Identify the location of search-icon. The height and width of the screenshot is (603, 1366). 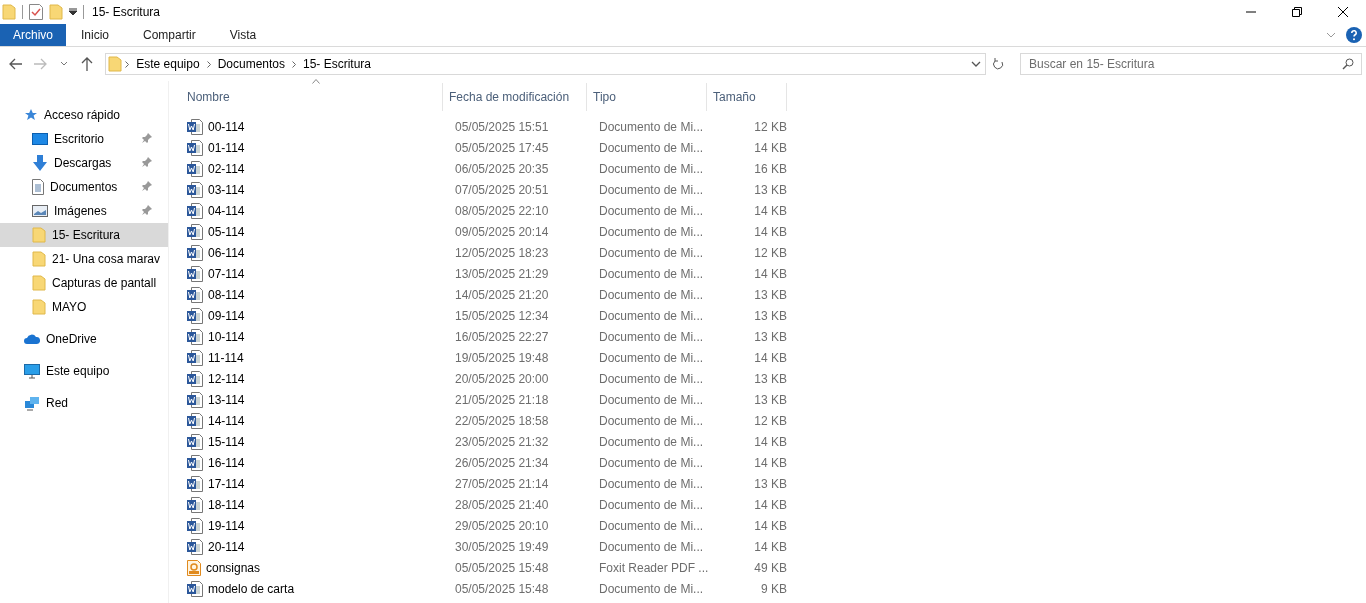
(1348, 64).